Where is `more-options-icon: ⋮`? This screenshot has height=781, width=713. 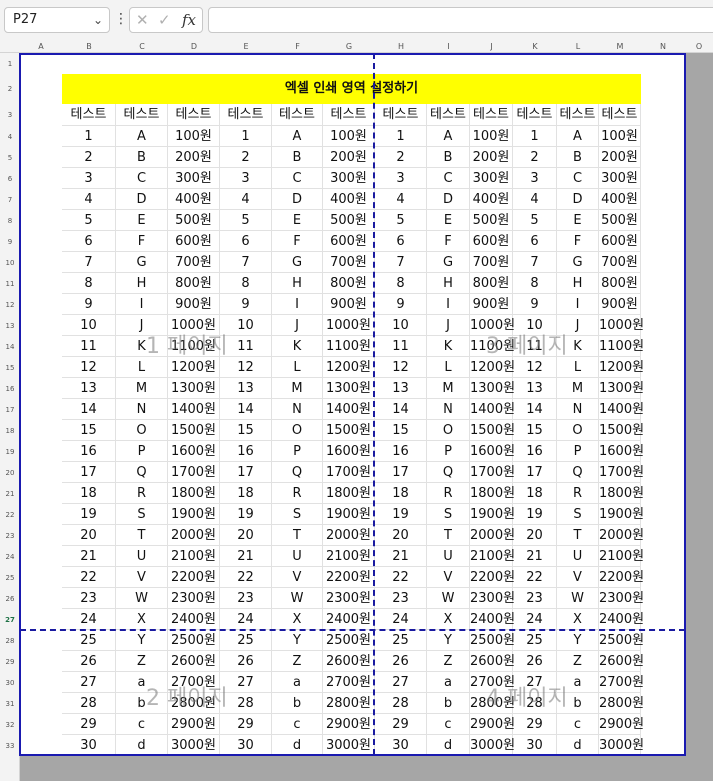
more-options-icon: ⋮ is located at coordinates (121, 19).